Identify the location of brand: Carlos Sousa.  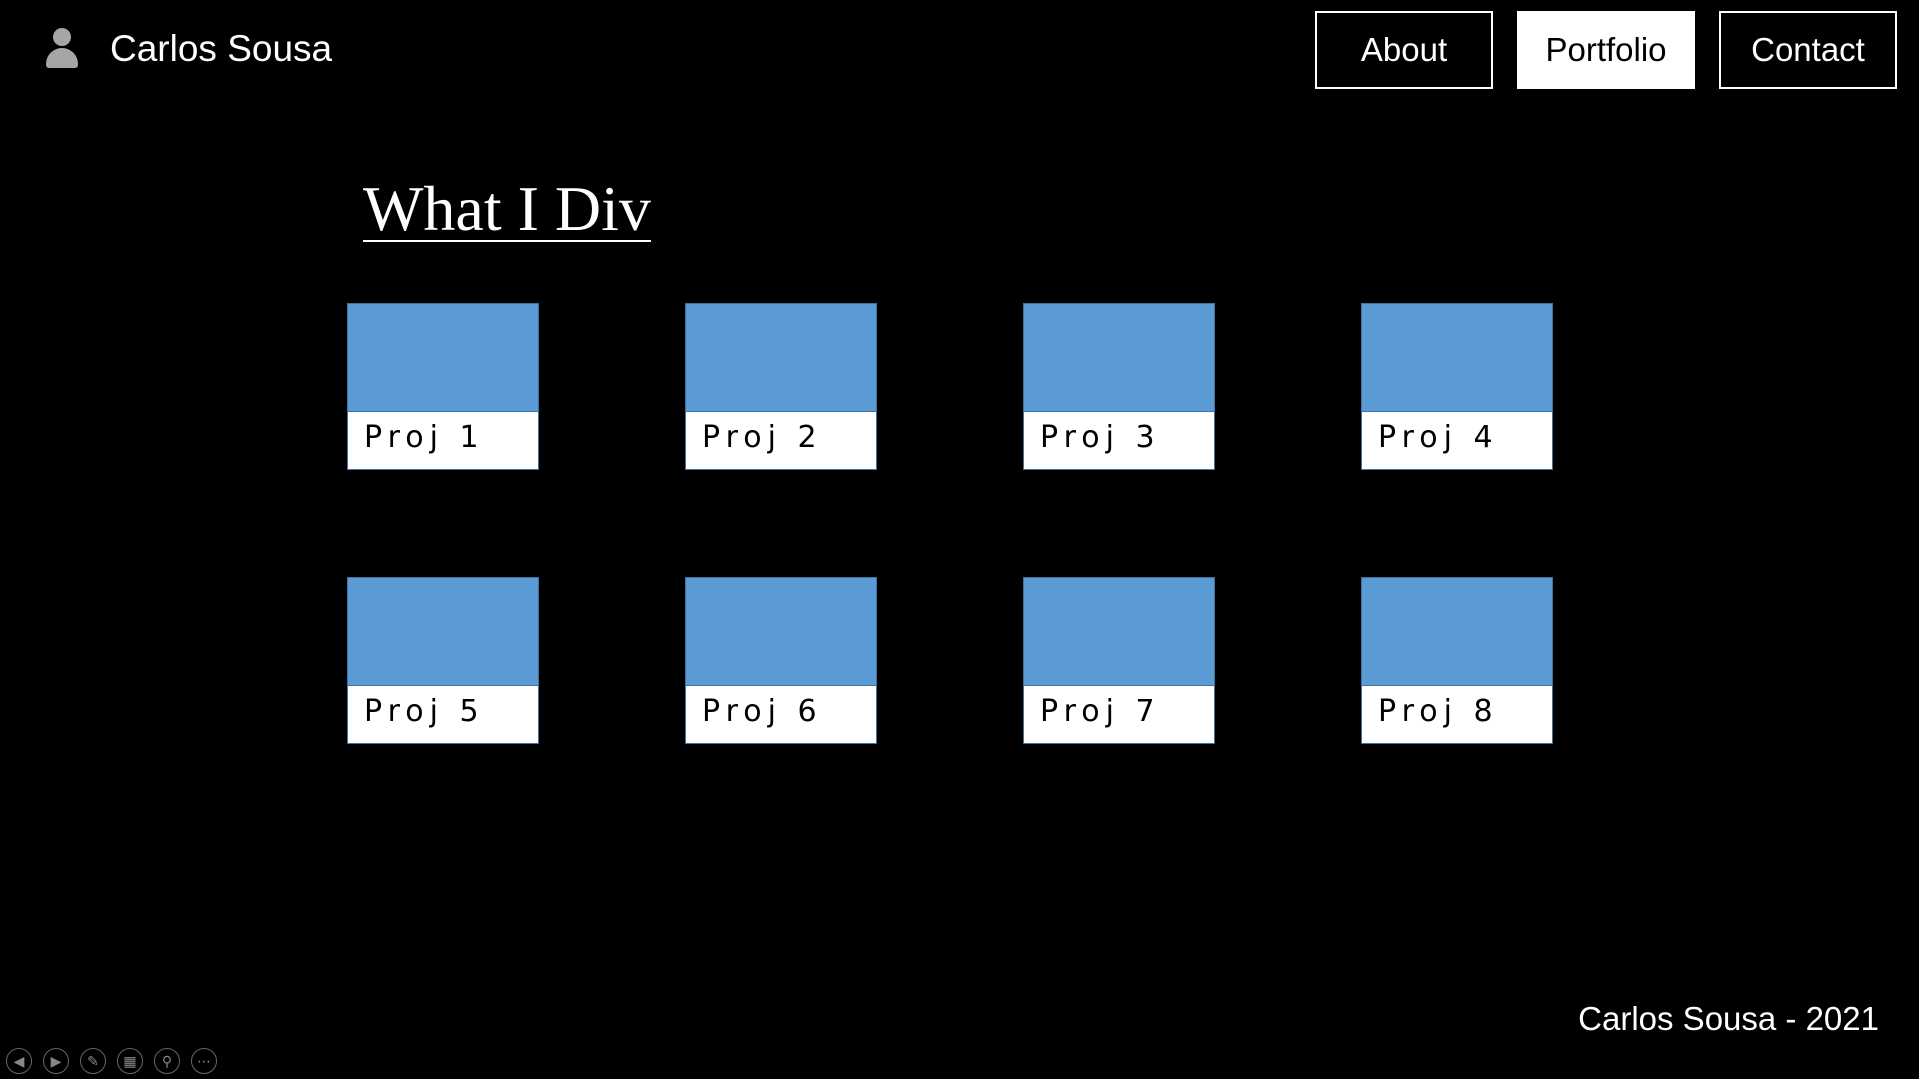
(188, 49).